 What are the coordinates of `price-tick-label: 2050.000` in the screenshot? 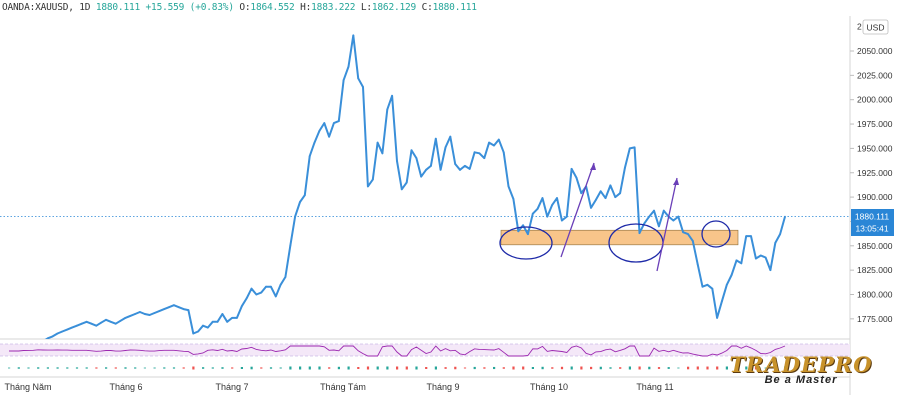 It's located at (875, 51).